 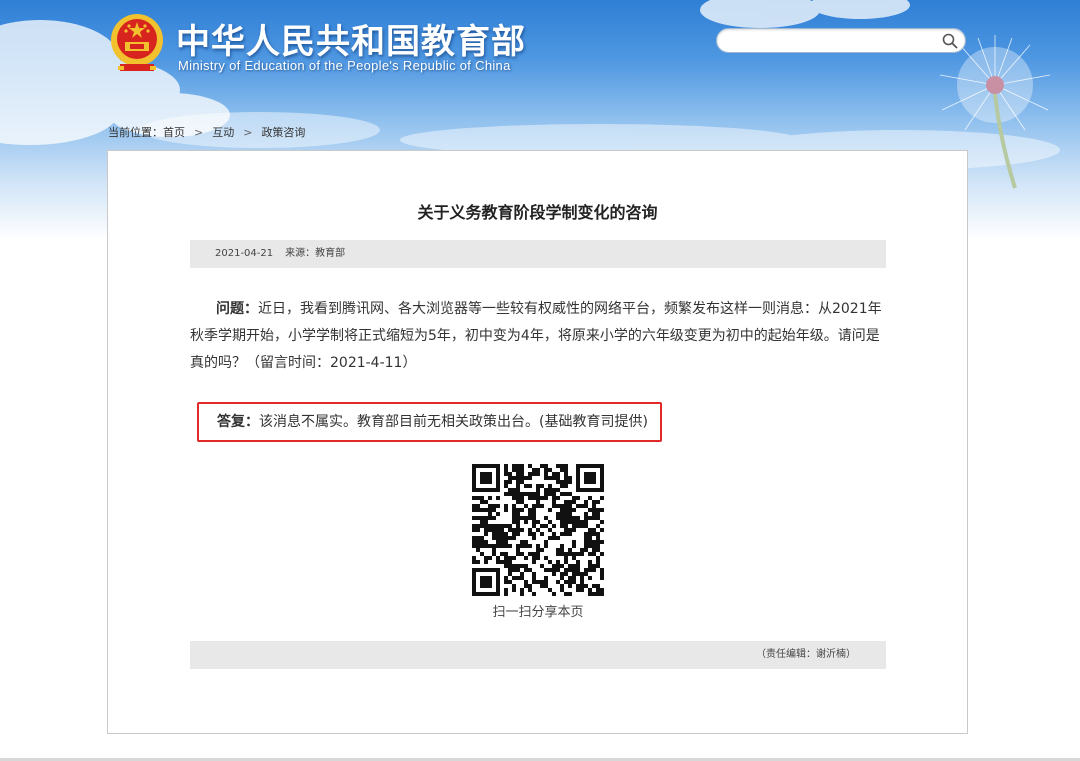 What do you see at coordinates (283, 132) in the screenshot?
I see `breadcrumb-policy-consult-link: 政策咨询` at bounding box center [283, 132].